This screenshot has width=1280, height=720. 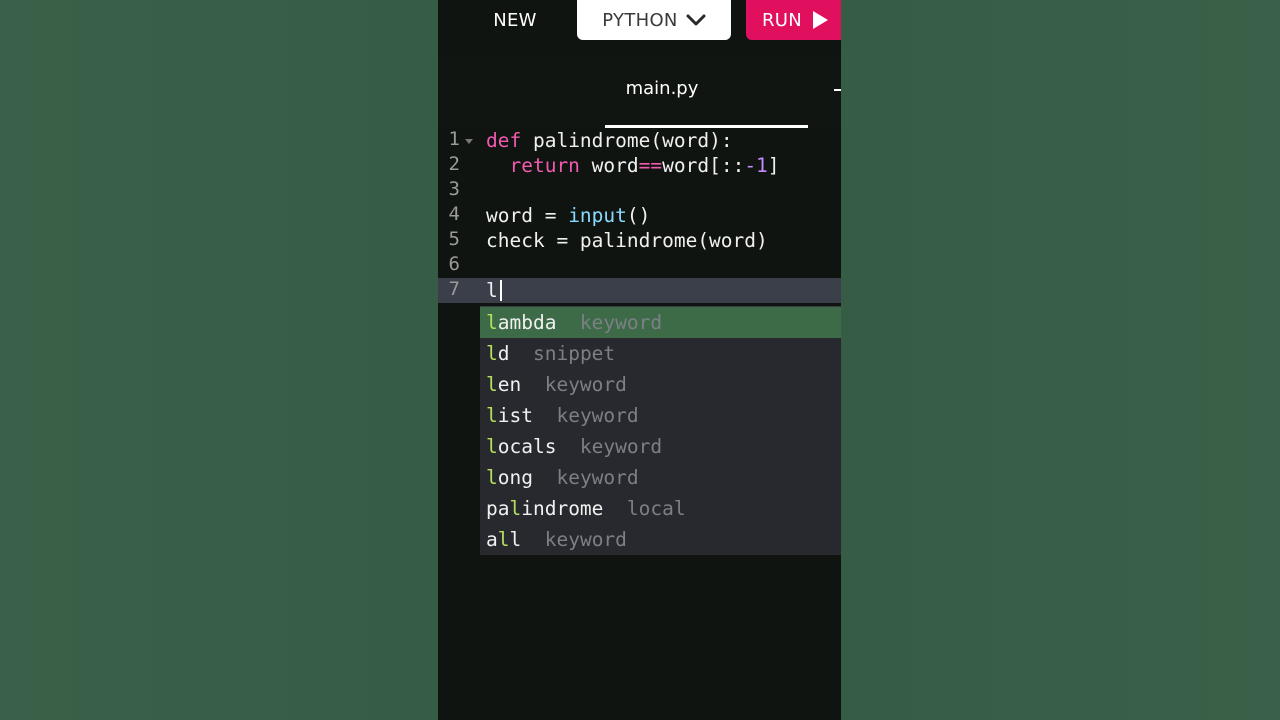 I want to click on toolbar: NEW PYTHON RUN, so click(x=639, y=27).